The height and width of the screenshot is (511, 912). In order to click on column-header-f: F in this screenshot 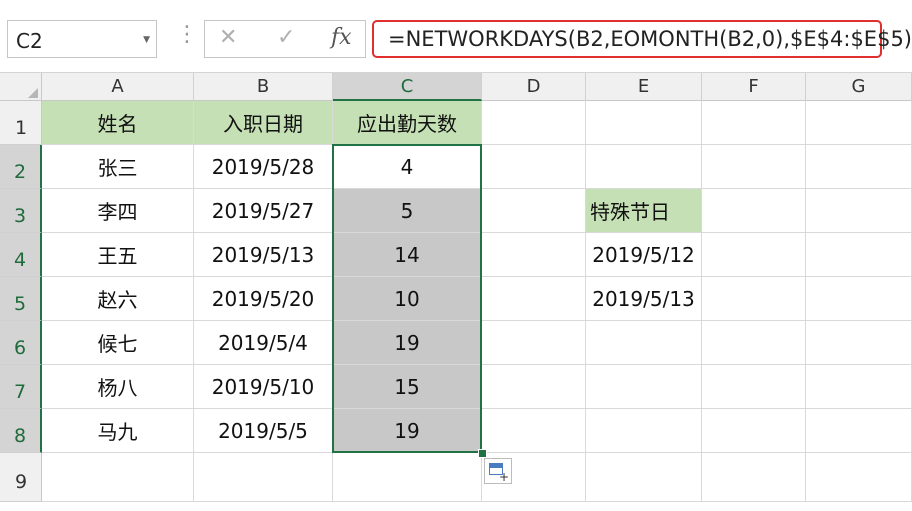, I will do `click(754, 87)`.